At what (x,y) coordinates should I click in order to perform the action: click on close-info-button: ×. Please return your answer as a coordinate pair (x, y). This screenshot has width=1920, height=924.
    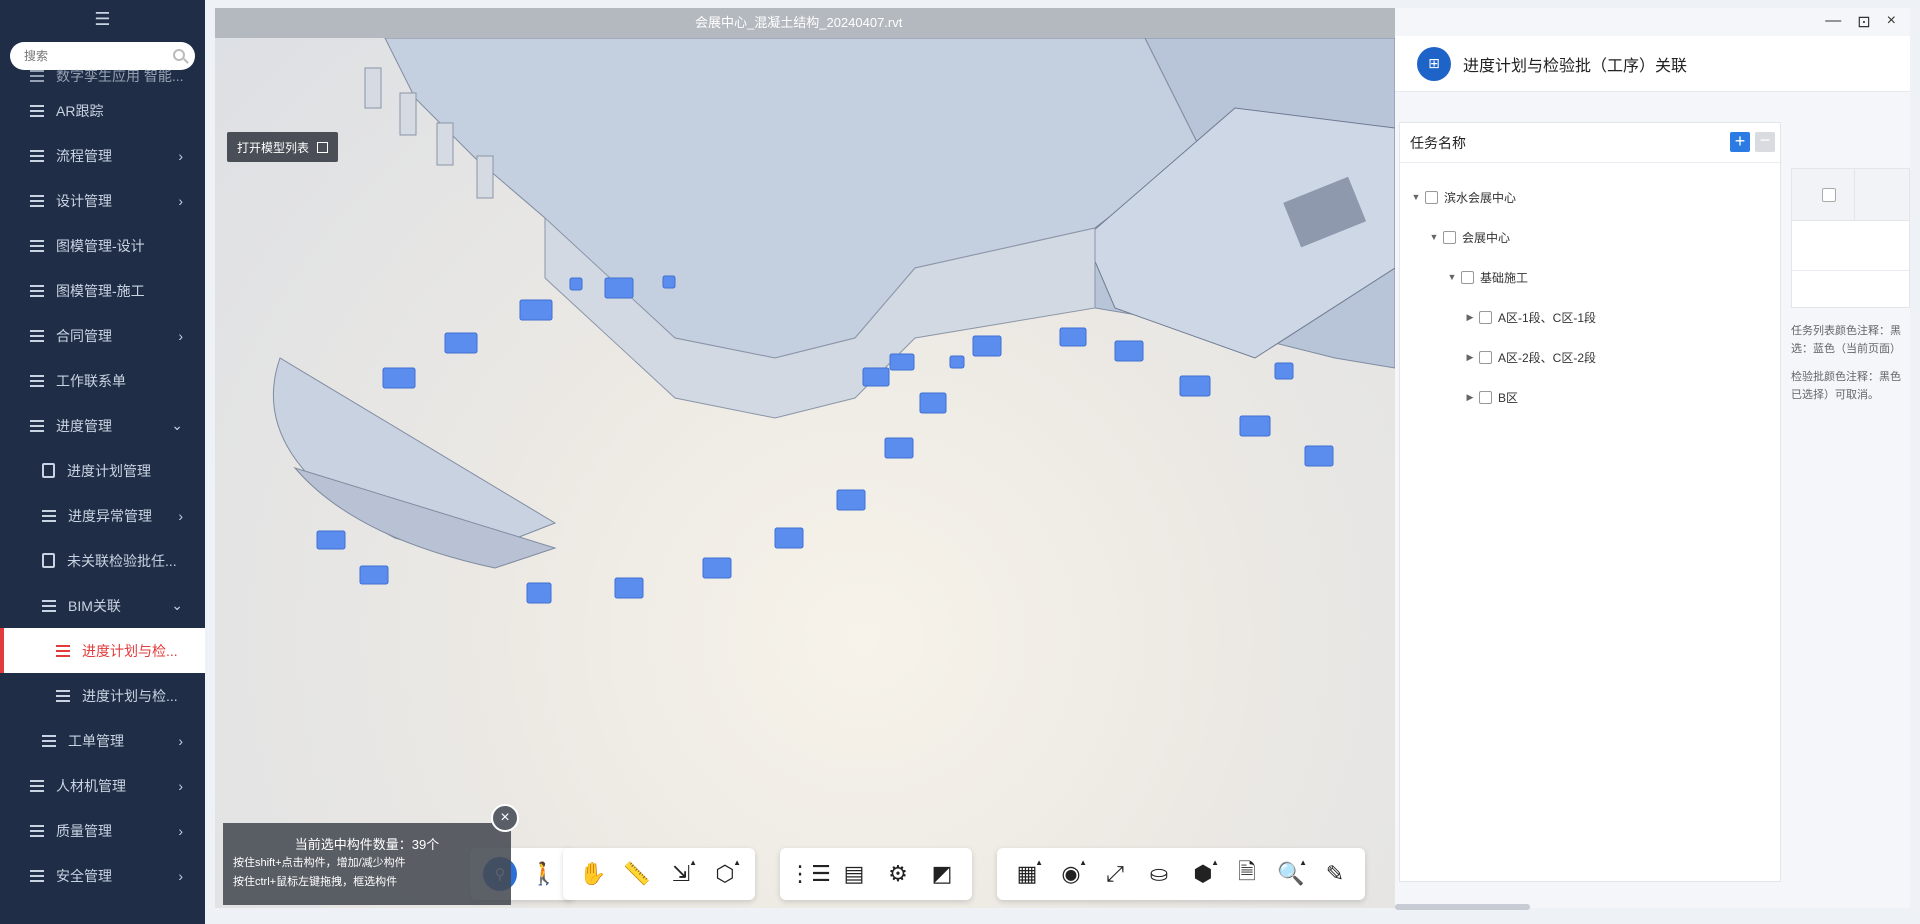
    Looking at the image, I should click on (505, 818).